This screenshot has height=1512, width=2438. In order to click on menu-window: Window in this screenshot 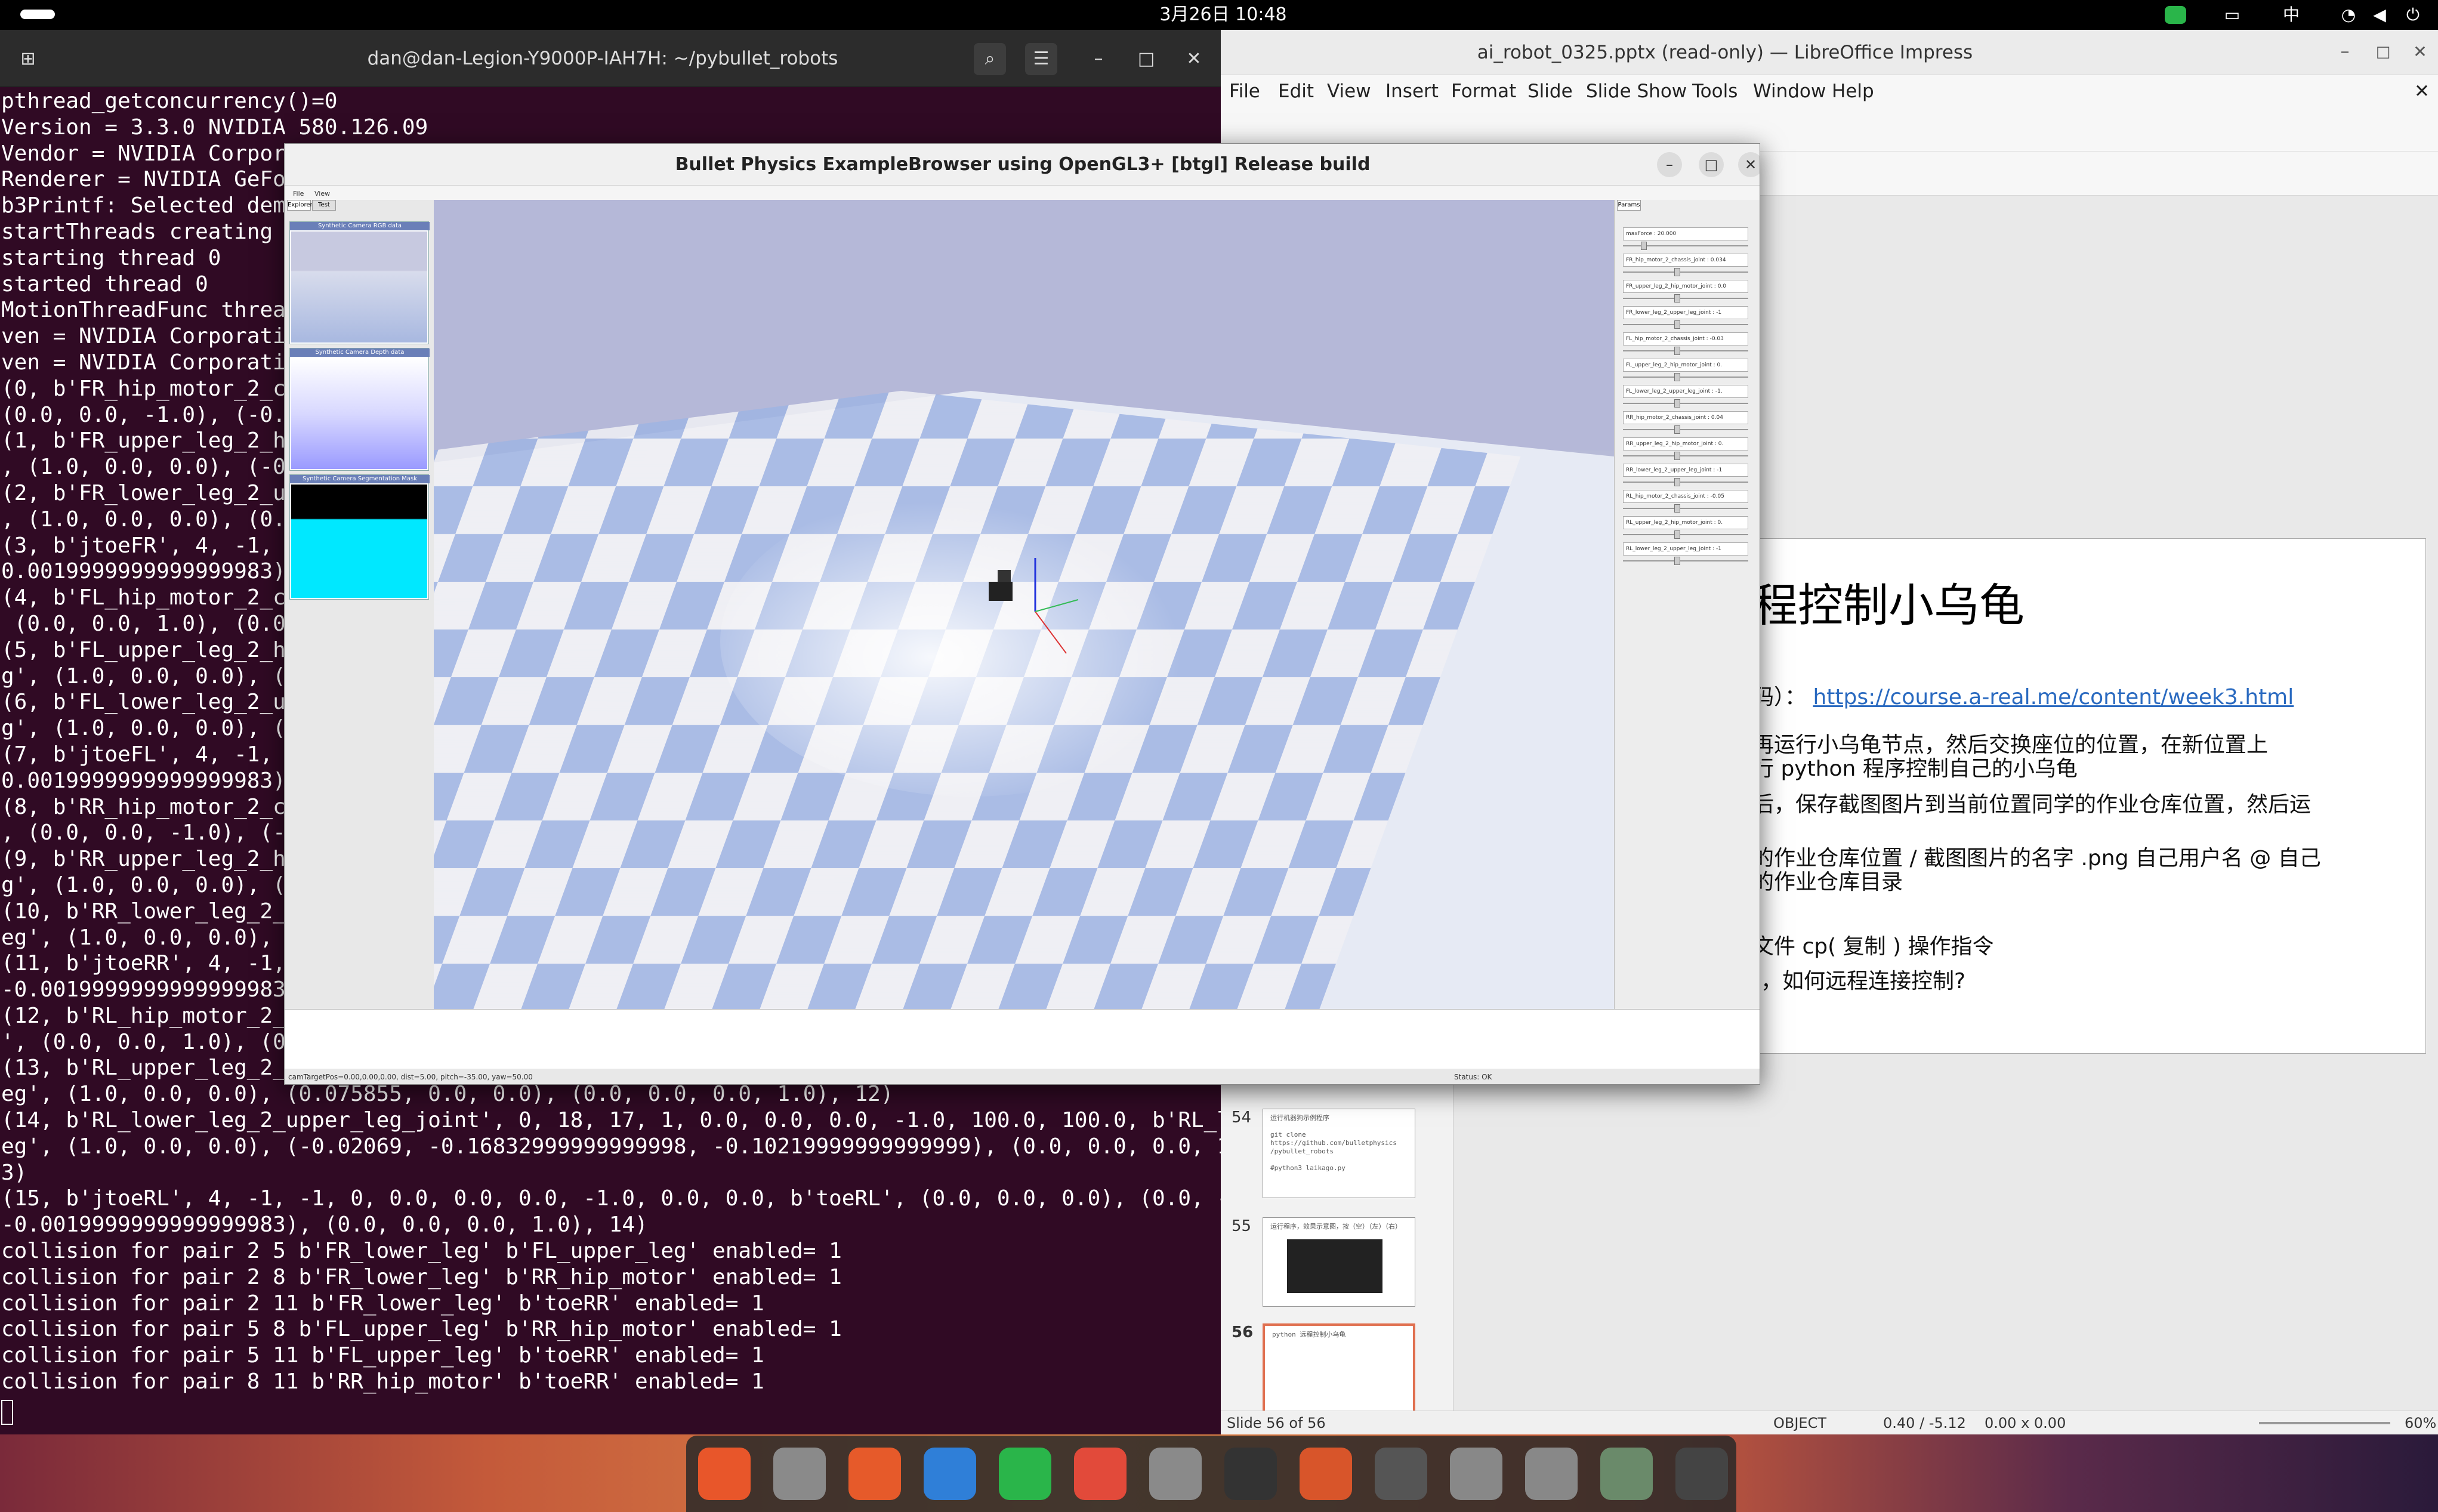, I will do `click(1789, 91)`.